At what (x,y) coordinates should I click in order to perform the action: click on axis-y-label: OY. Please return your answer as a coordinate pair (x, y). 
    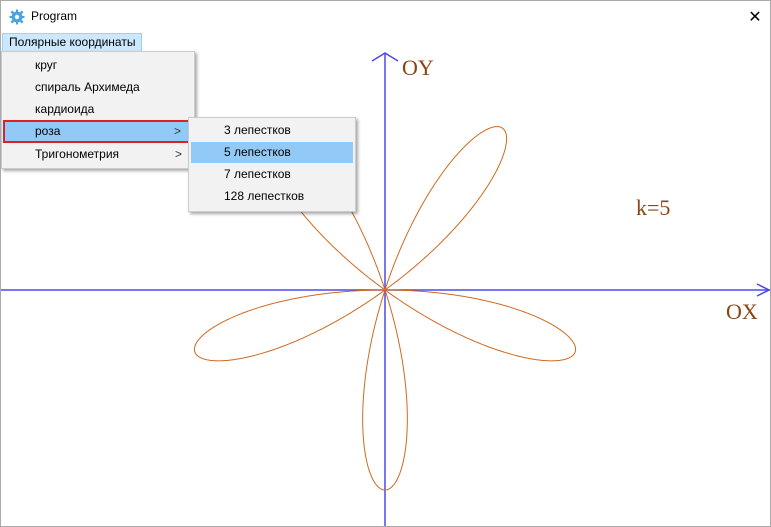
    Looking at the image, I should click on (418, 67).